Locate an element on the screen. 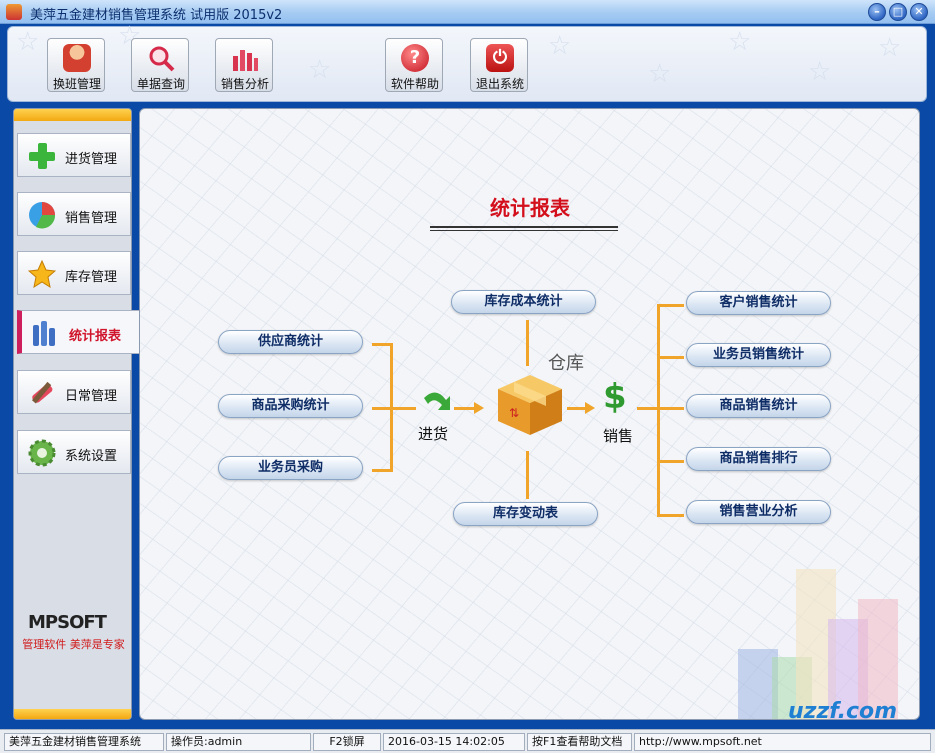 The height and width of the screenshot is (753, 935). status-datetime: 2016-03-15 14:02:05 is located at coordinates (454, 742).